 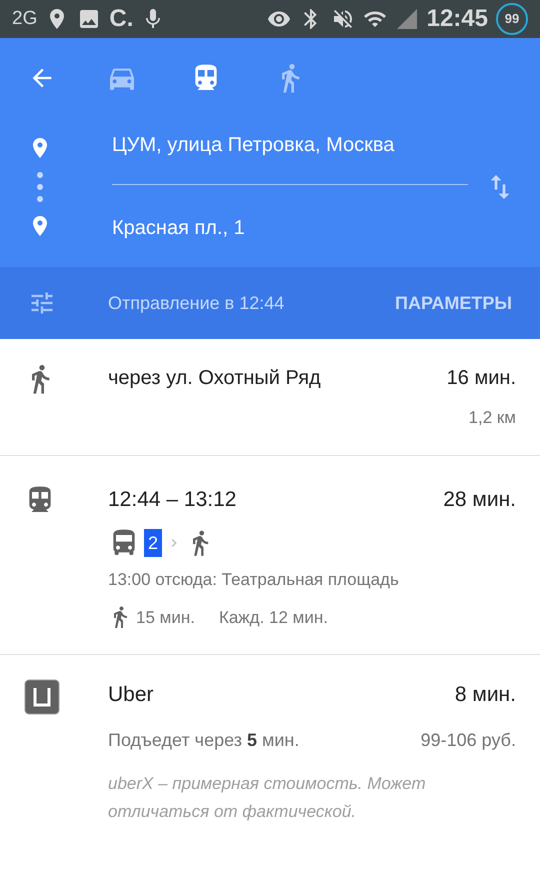 I want to click on options-button: ПАРАМЕТРЫ, so click(x=453, y=303).